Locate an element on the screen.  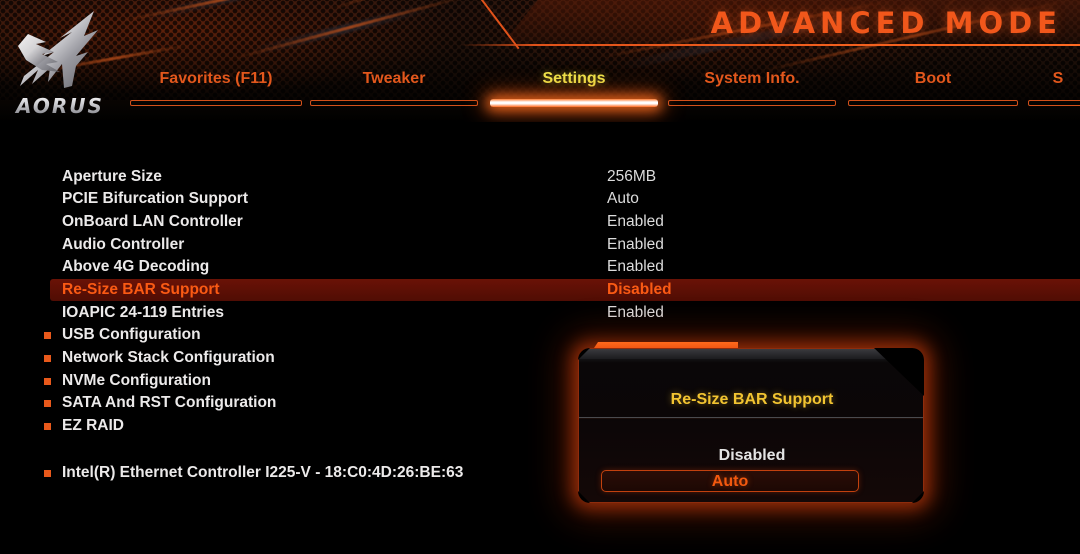
tab-label: Boot is located at coordinates (933, 78).